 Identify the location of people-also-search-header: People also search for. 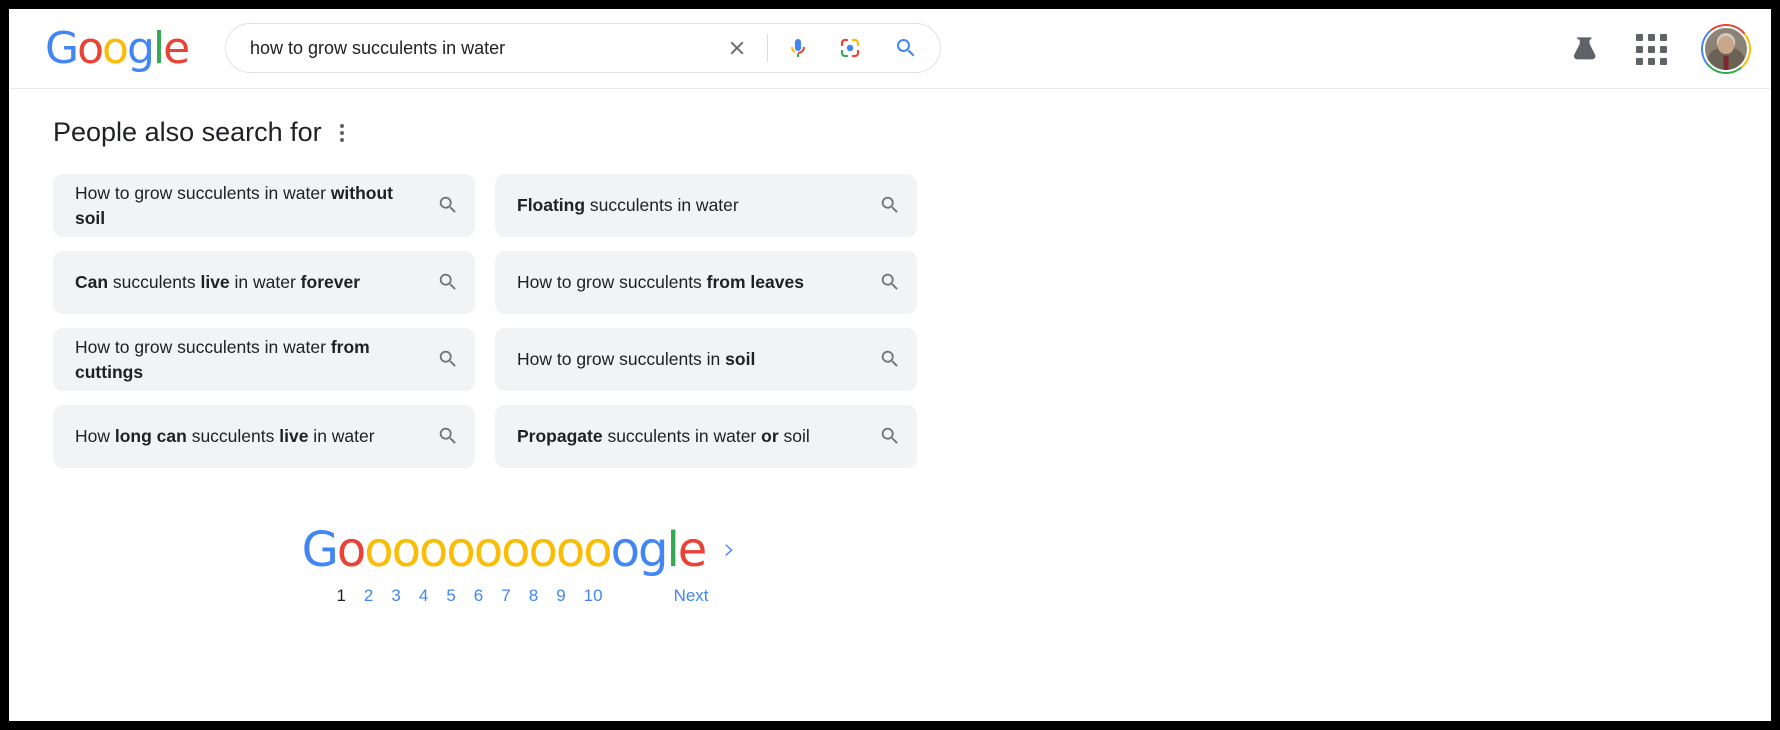
(912, 132).